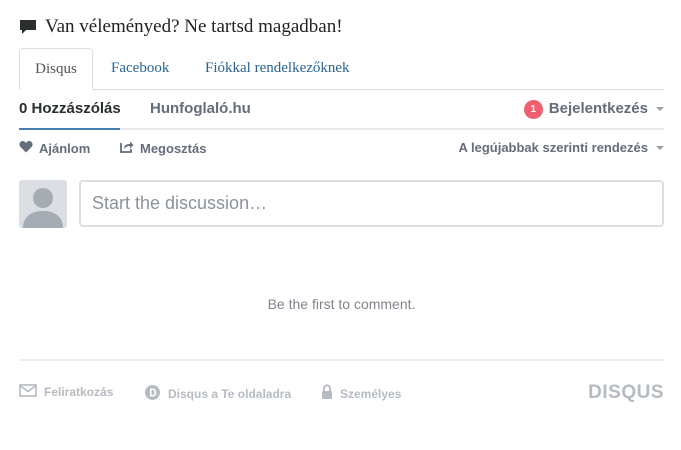 Image resolution: width=681 pixels, height=450 pixels. I want to click on add-disqus-label: Disqus a Te oldaladra, so click(230, 394).